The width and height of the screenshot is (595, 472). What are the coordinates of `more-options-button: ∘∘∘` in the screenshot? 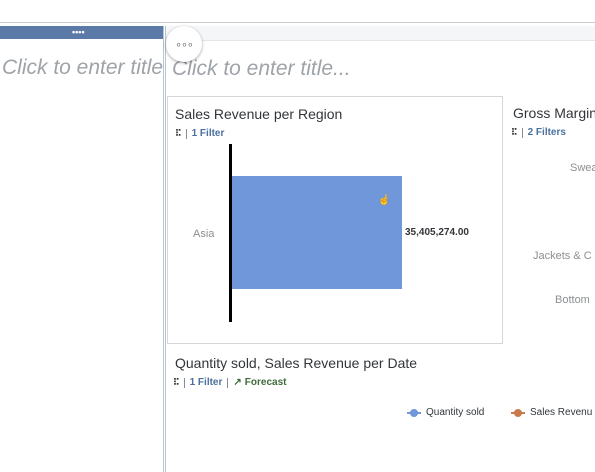 It's located at (184, 44).